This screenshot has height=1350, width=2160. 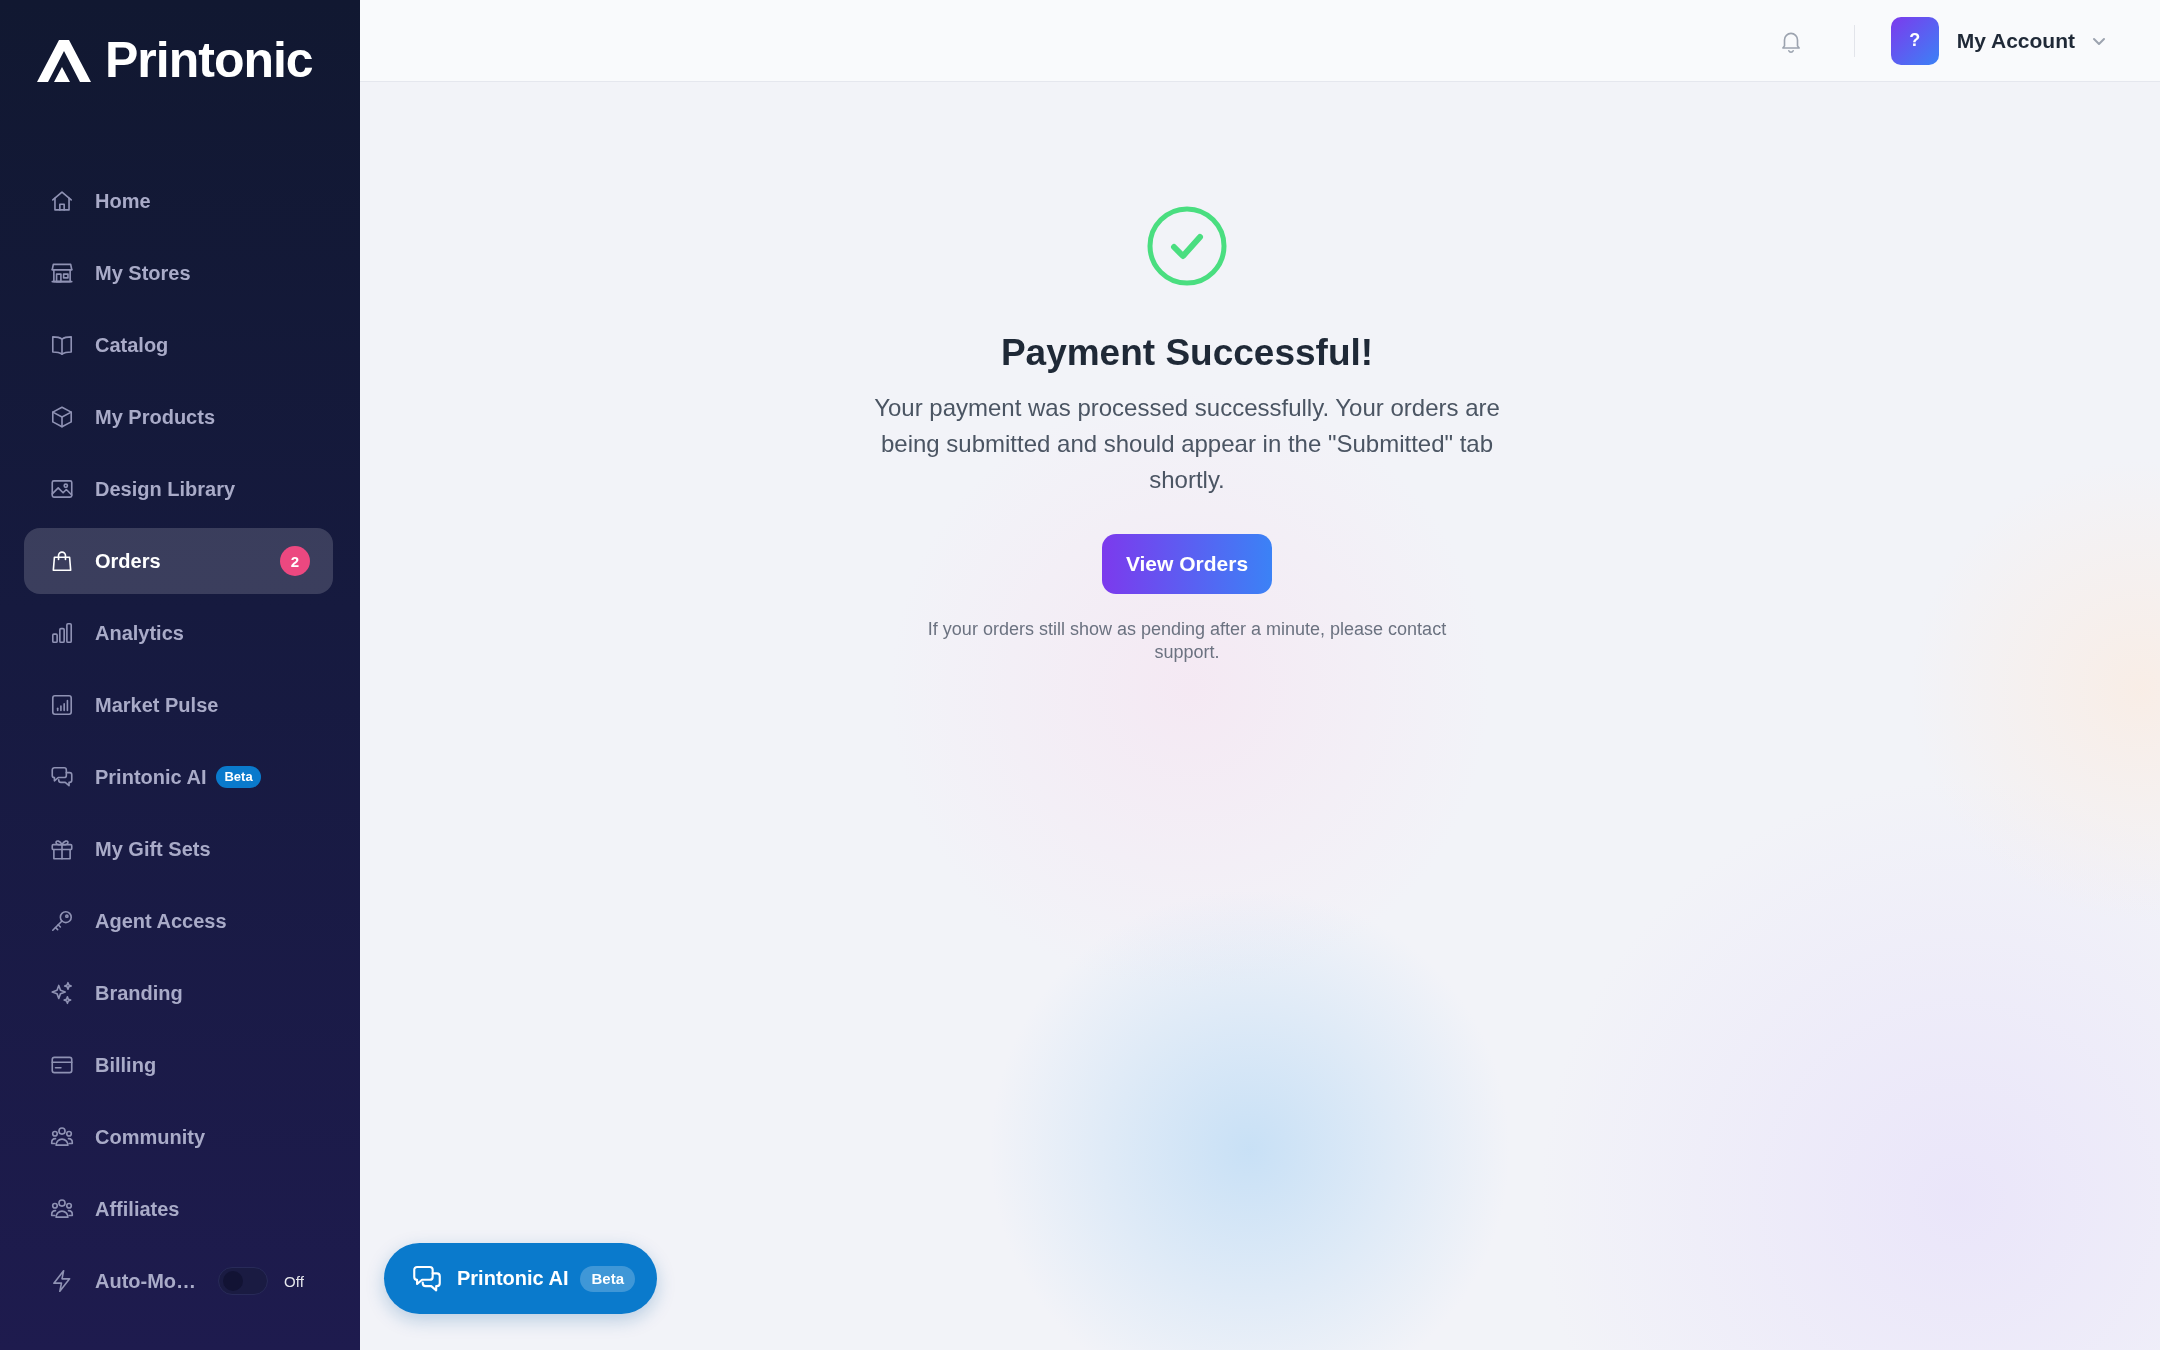 What do you see at coordinates (295, 561) in the screenshot?
I see `count-badge: 2` at bounding box center [295, 561].